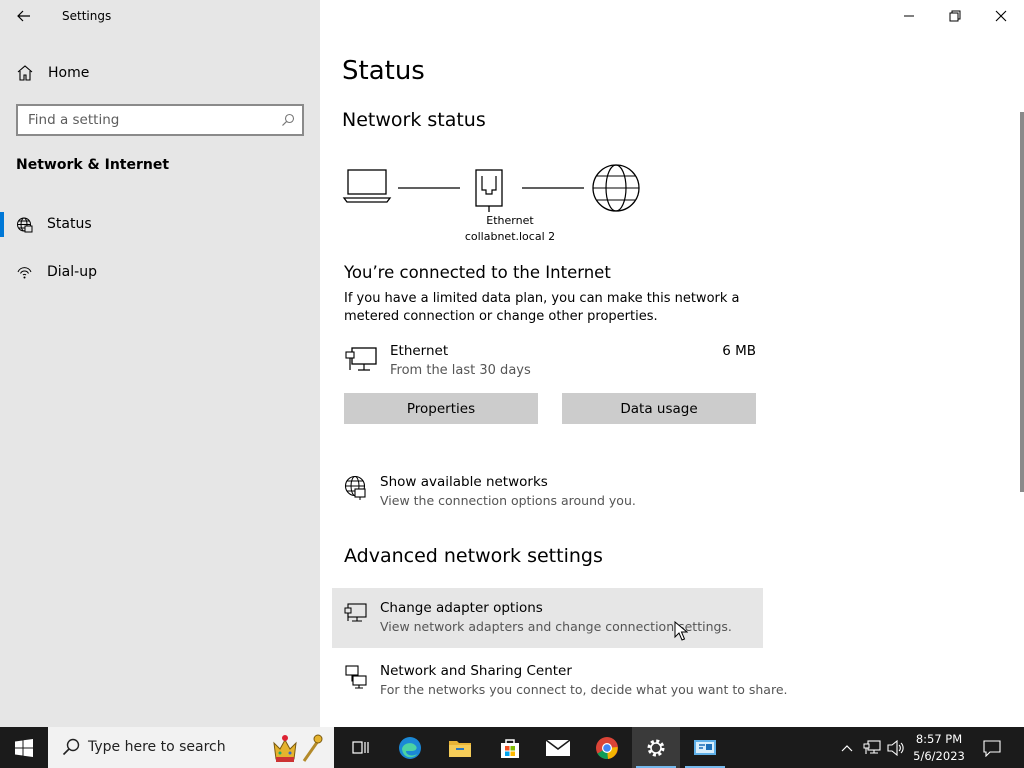  I want to click on internet-globe-icon, so click(616, 188).